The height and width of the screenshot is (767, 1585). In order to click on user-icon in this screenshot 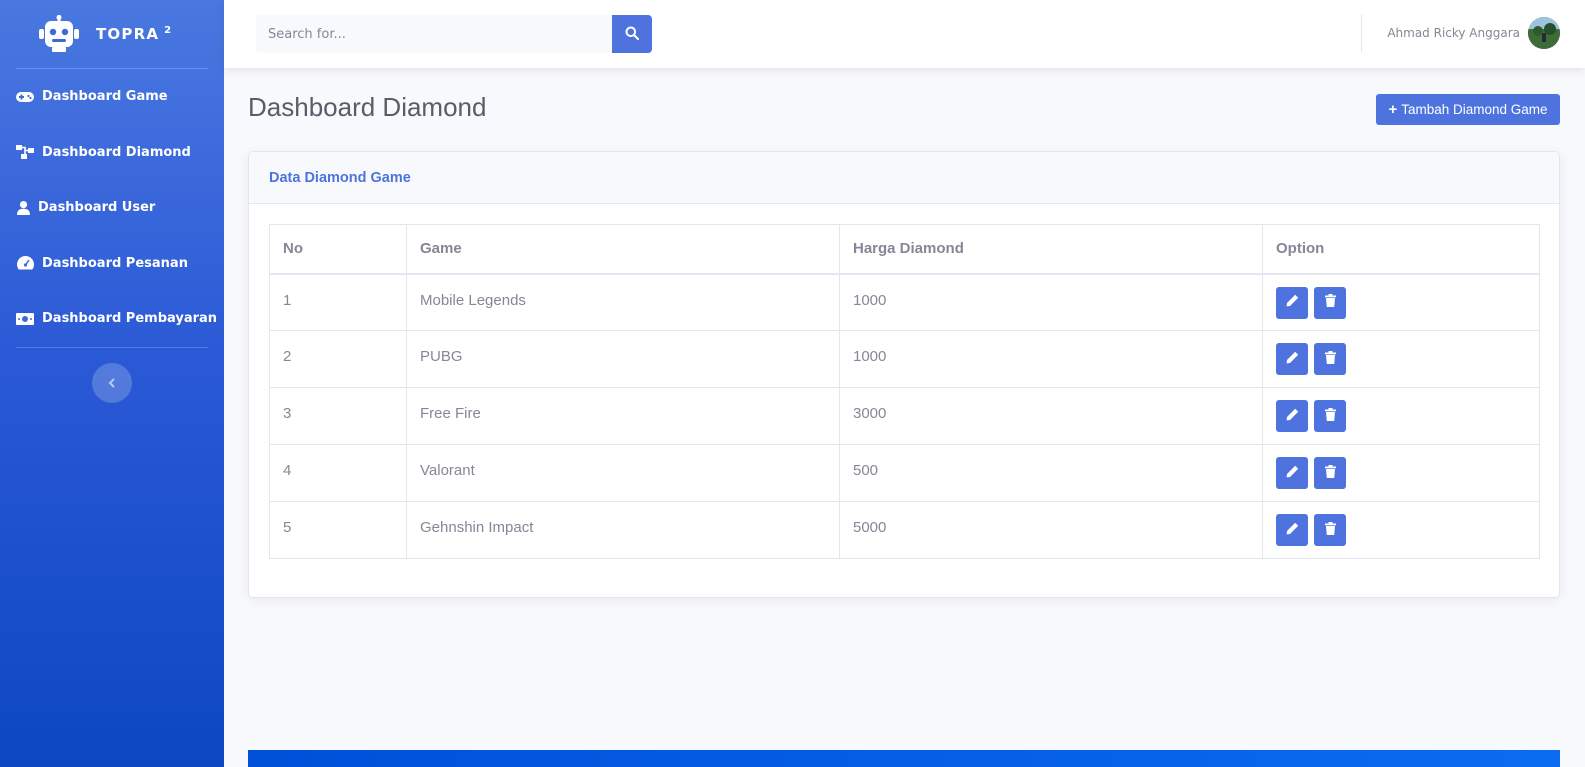, I will do `click(23, 207)`.